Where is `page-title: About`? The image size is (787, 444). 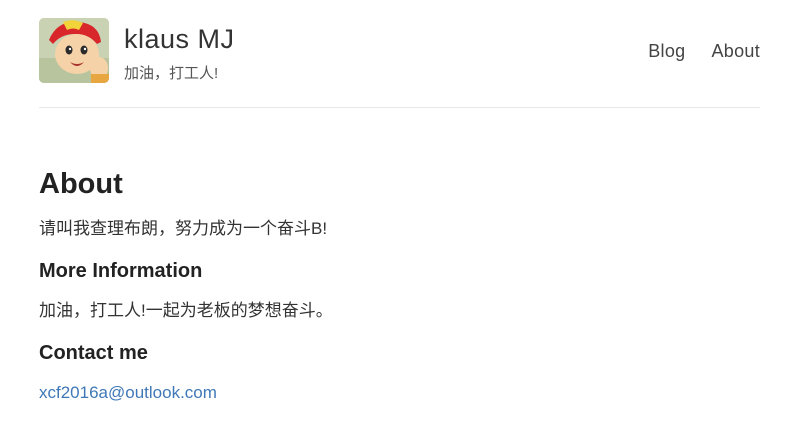 page-title: About is located at coordinates (81, 184).